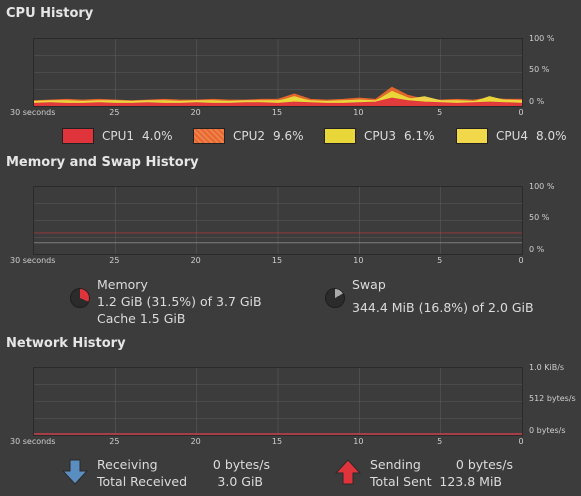  I want to click on mem-x-tick: 15, so click(277, 260).